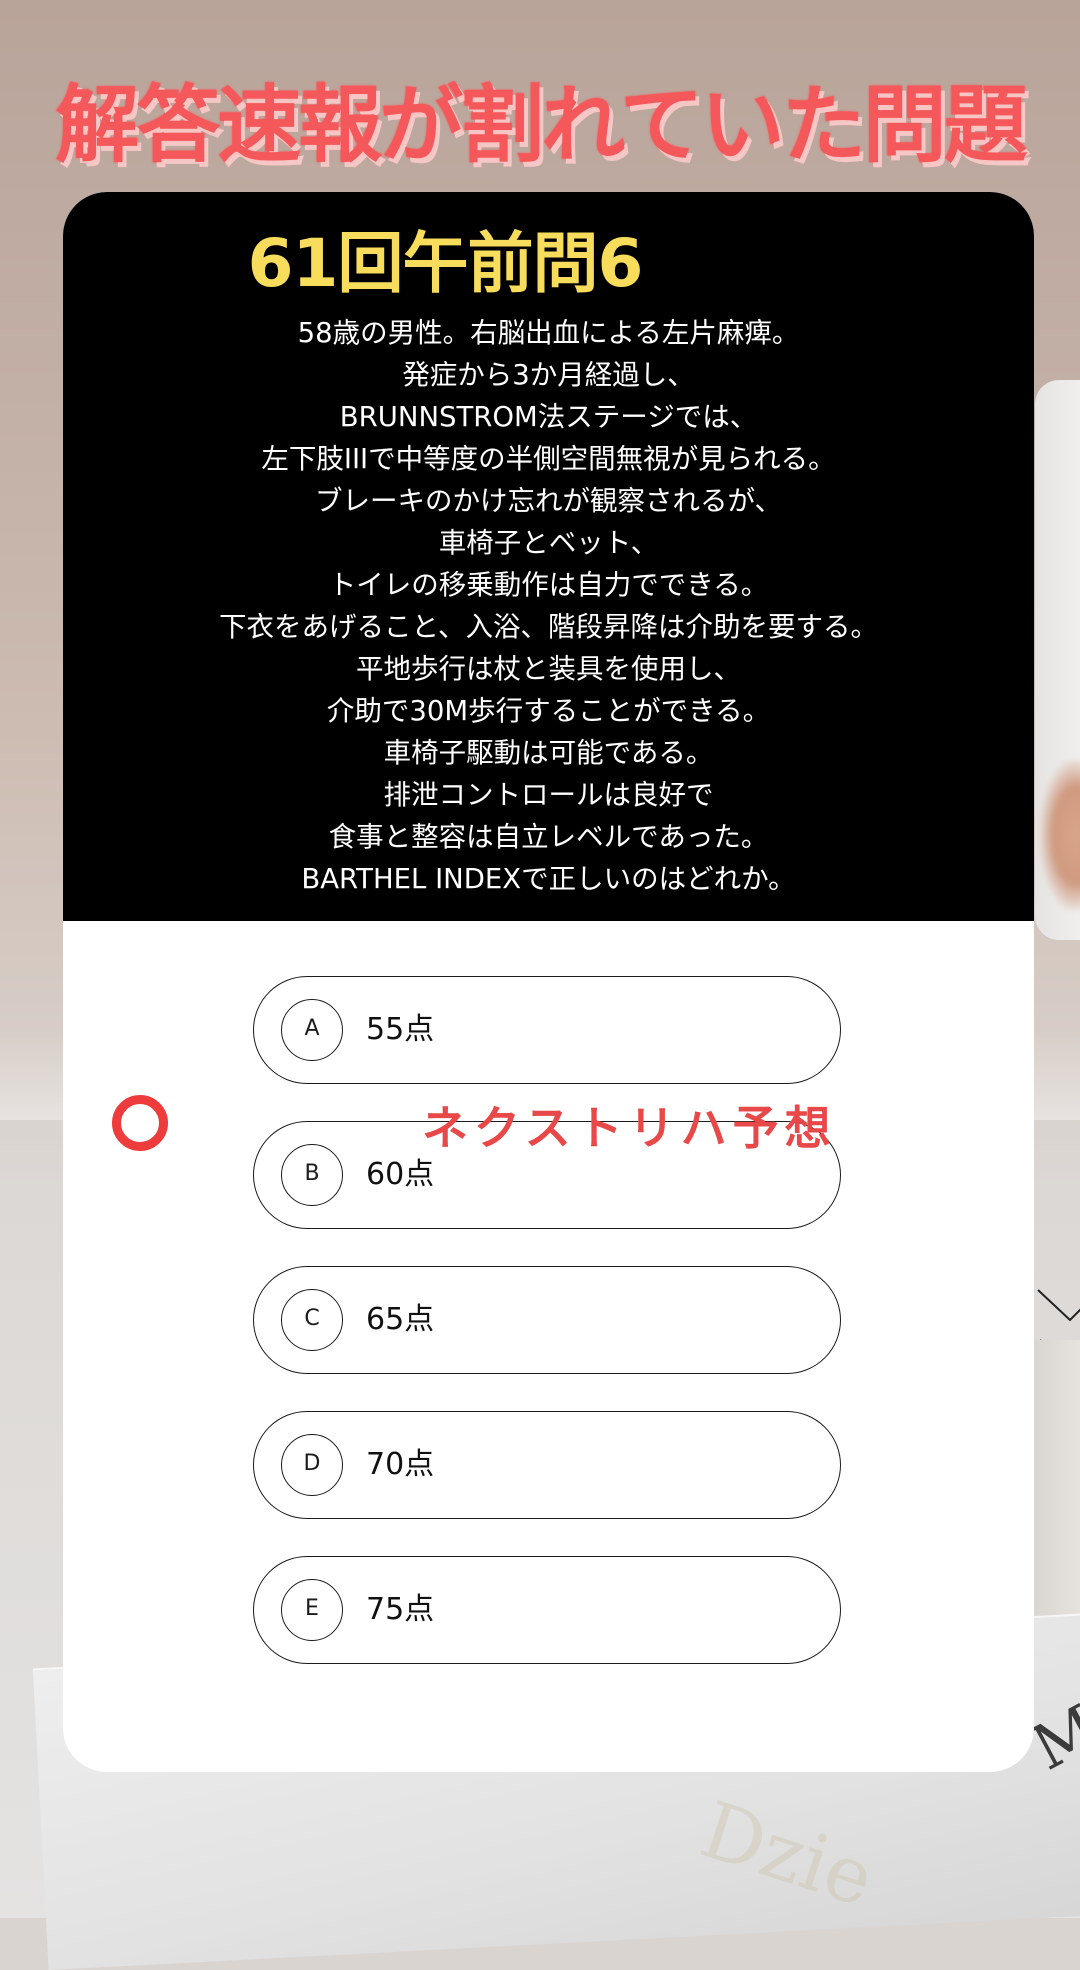 The width and height of the screenshot is (1080, 1970). I want to click on question-line: 車椅子駆動は可能である。, so click(548, 753).